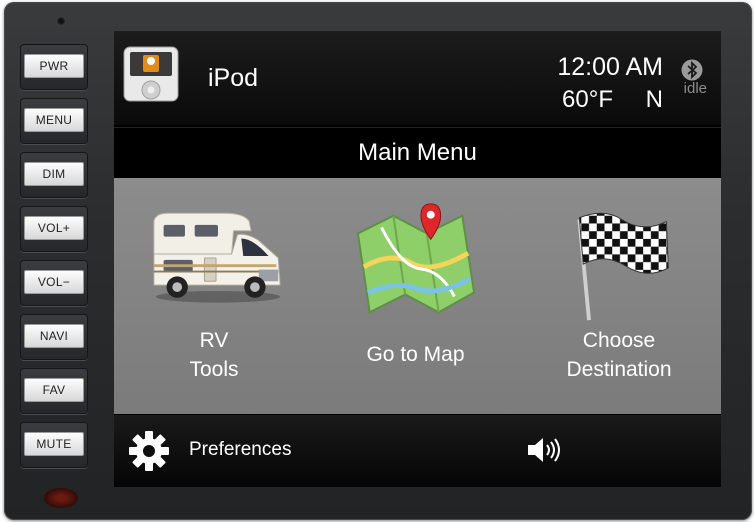  I want to click on navi-label: NAVI, so click(54, 336).